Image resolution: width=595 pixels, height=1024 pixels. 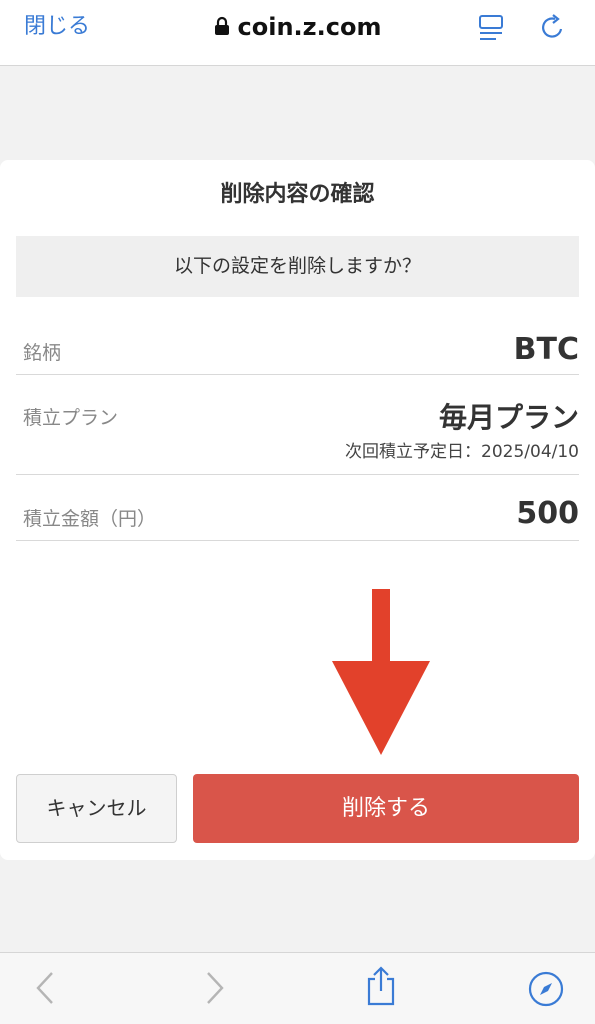 I want to click on browser-bottom-bar, so click(x=297, y=988).